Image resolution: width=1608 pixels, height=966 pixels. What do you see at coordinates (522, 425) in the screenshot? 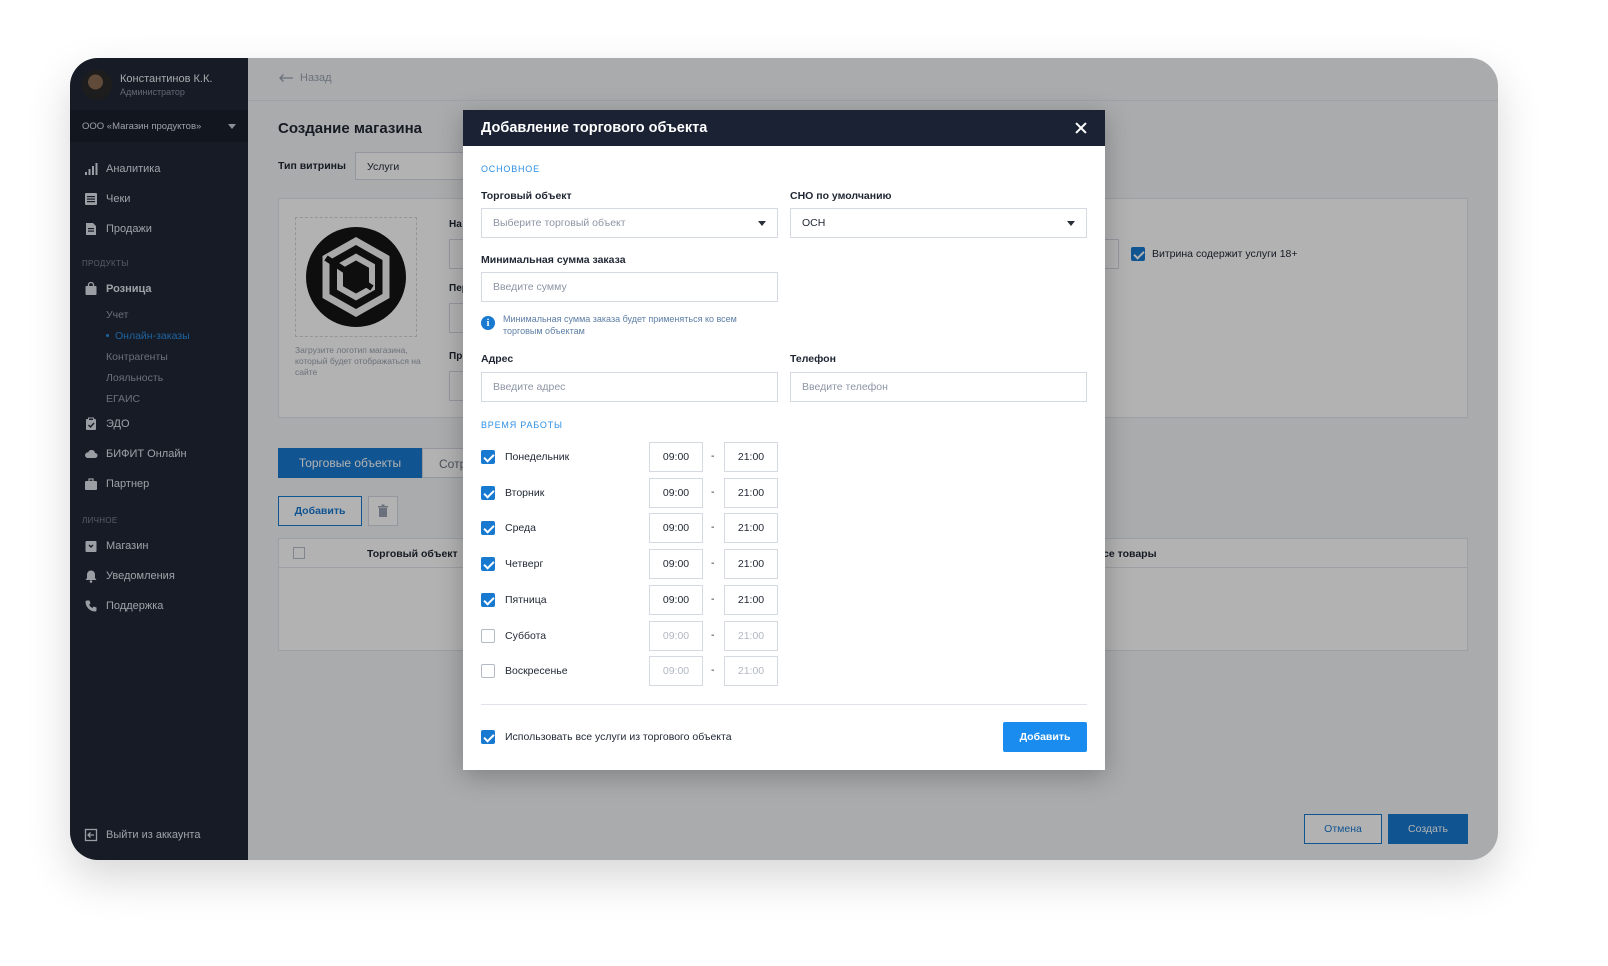
I see `section-hours-title: ВРЕМЯ РАБОТЫ` at bounding box center [522, 425].